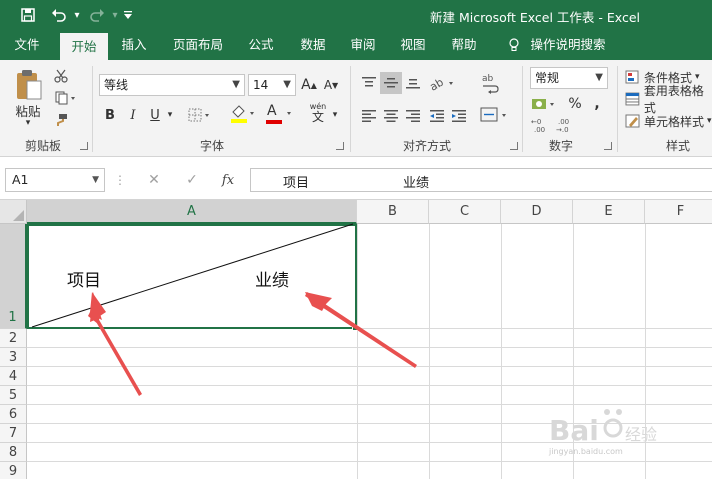 This screenshot has width=712, height=479. I want to click on annotation-arrow-right, so click(361, 330).